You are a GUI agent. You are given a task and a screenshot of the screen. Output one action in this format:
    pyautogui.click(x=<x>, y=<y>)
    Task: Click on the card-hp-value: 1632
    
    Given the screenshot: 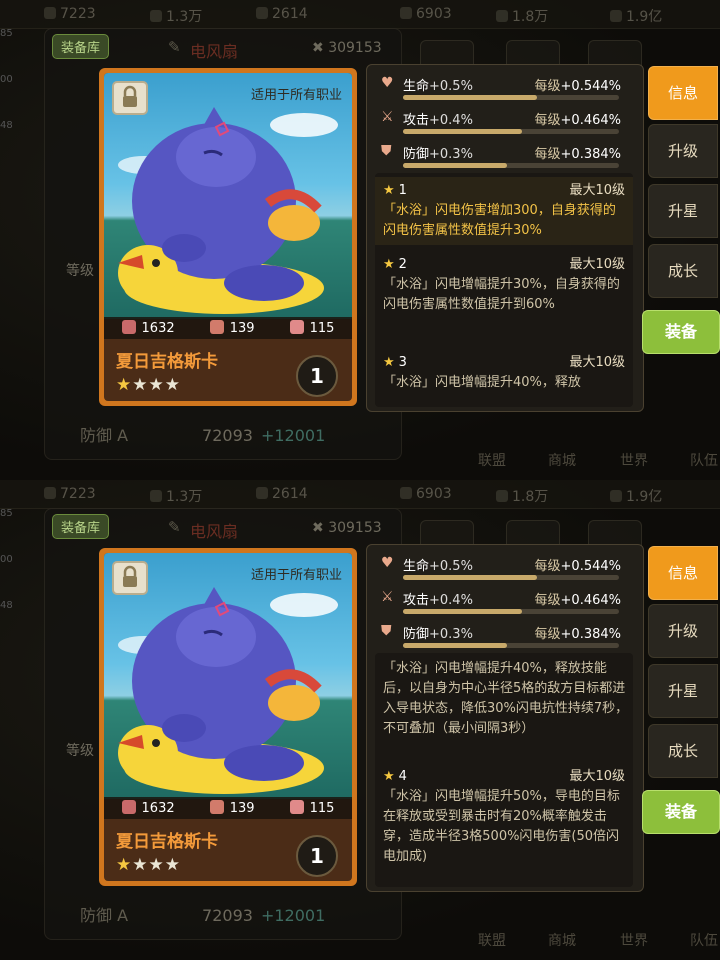 What is the action you would take?
    pyautogui.click(x=158, y=328)
    